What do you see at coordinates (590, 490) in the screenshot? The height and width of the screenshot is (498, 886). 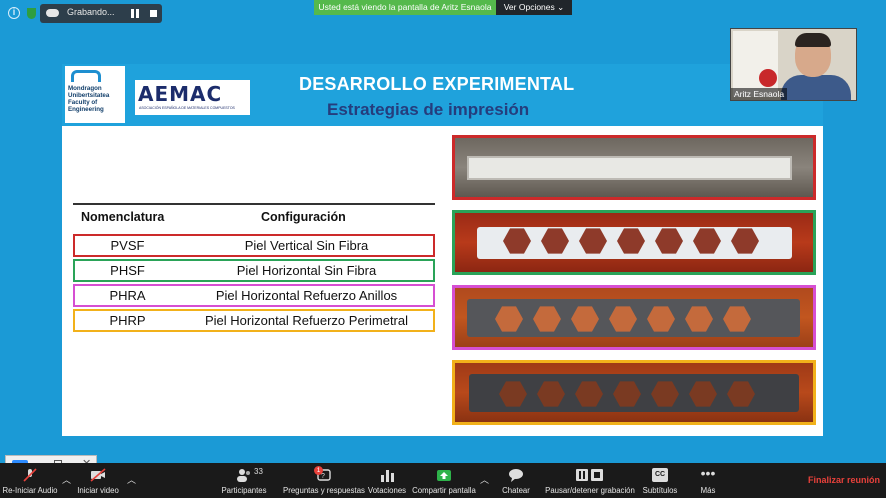 I see `pause-stop-recording-label: Pausar/detener grabación` at bounding box center [590, 490].